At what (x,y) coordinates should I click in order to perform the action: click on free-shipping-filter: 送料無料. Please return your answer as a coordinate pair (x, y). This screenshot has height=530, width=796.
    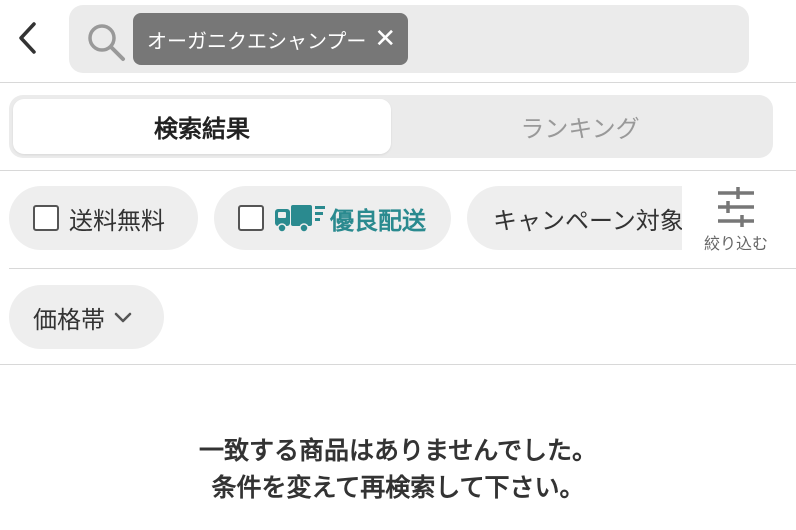
    Looking at the image, I should click on (103, 218).